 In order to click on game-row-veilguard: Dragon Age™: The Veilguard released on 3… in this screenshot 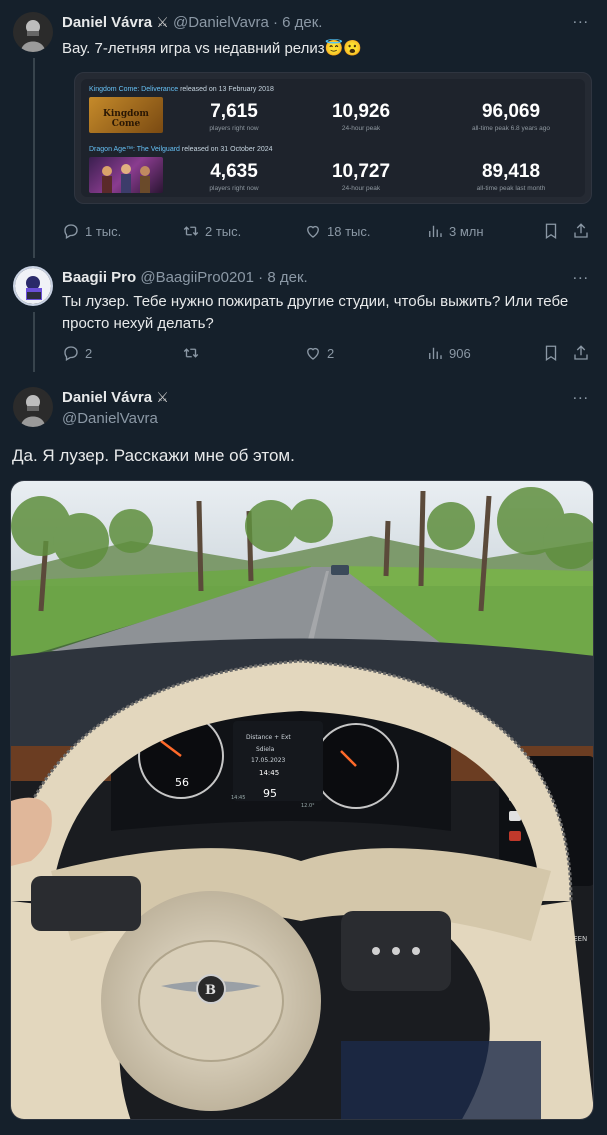, I will do `click(333, 173)`.